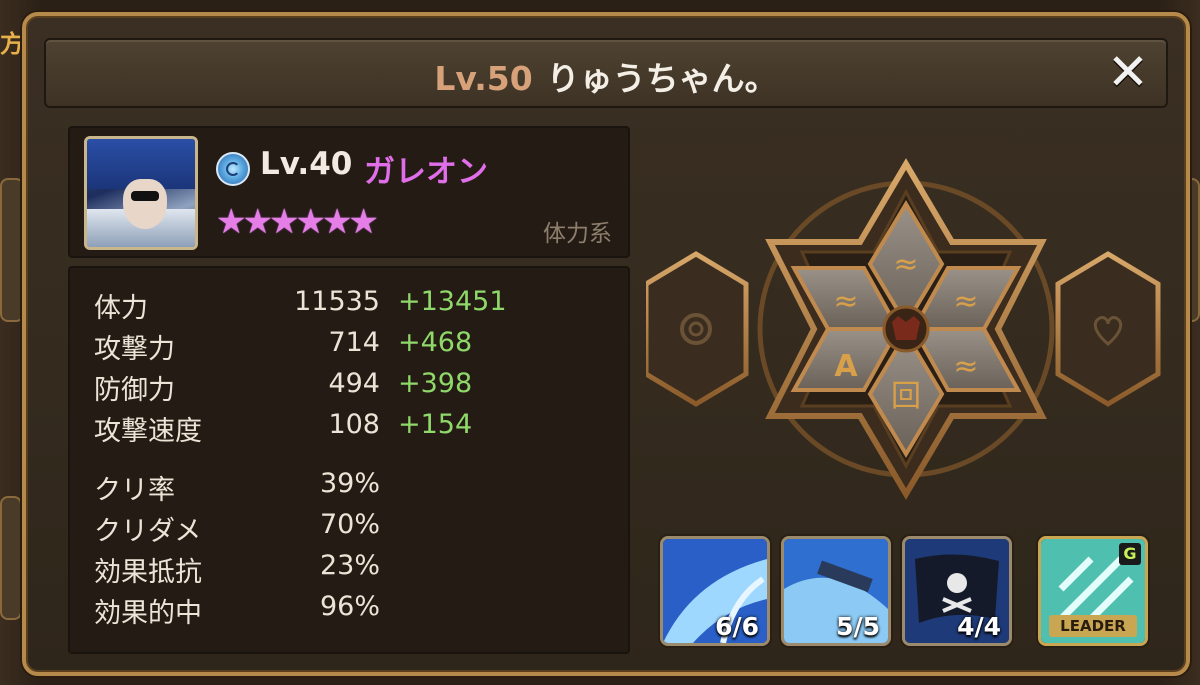 The height and width of the screenshot is (685, 1200). Describe the element at coordinates (1093, 626) in the screenshot. I see `leader-label: LEADER` at that location.